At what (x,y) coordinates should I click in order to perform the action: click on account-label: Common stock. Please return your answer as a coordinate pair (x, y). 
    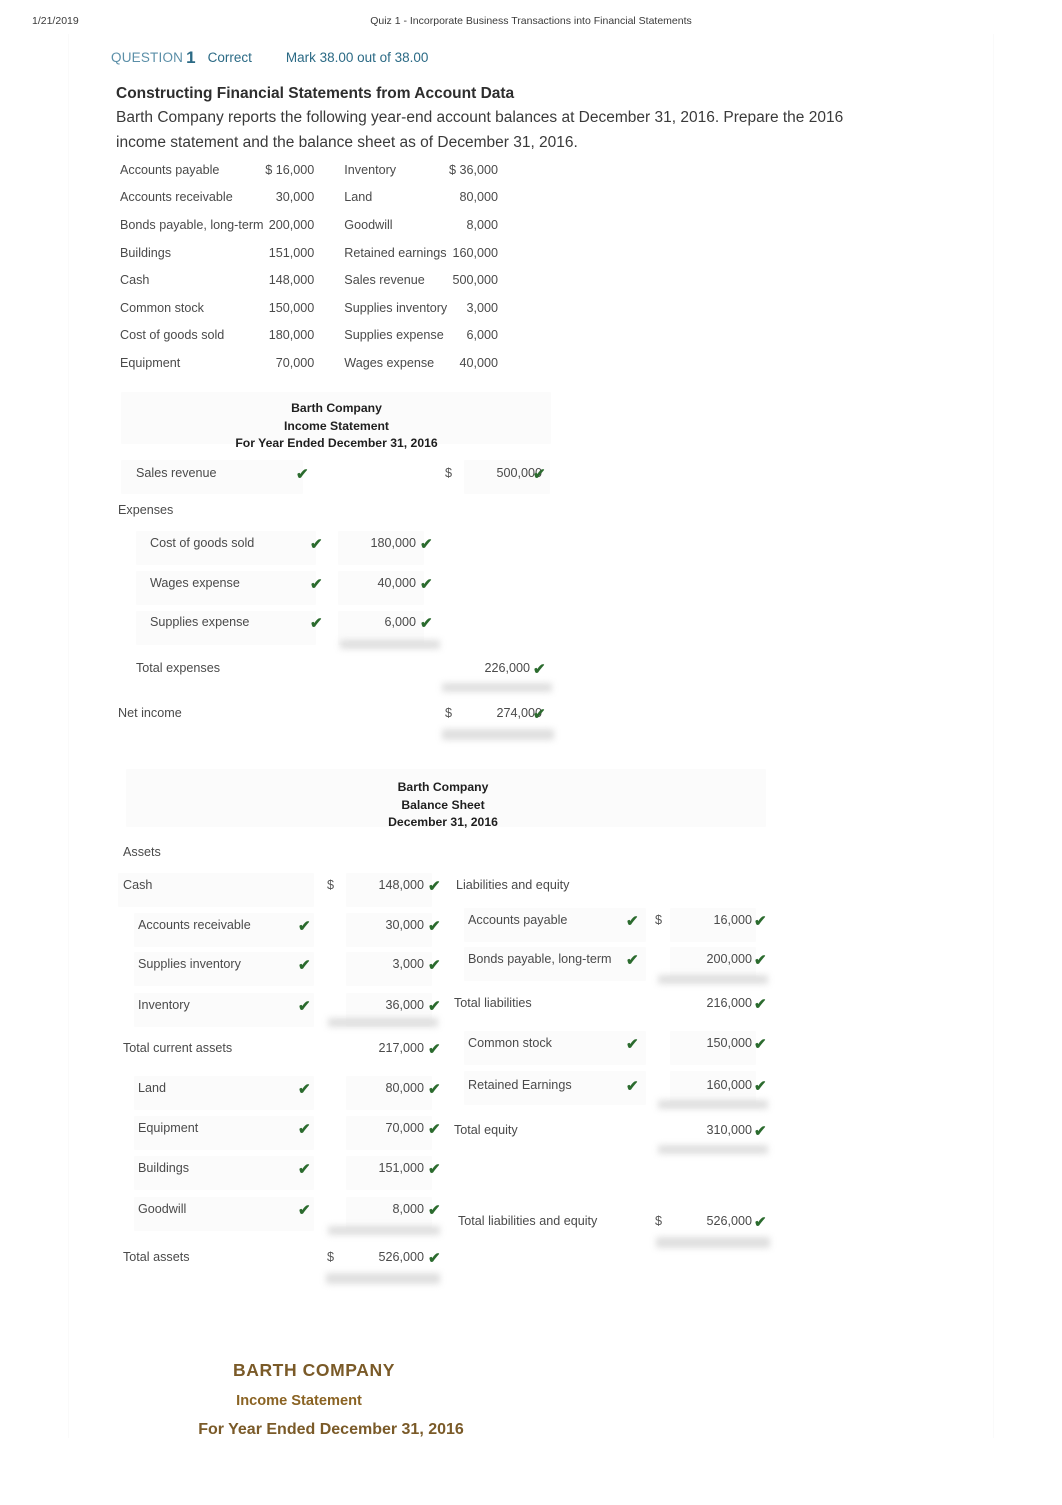
    Looking at the image, I should click on (162, 307).